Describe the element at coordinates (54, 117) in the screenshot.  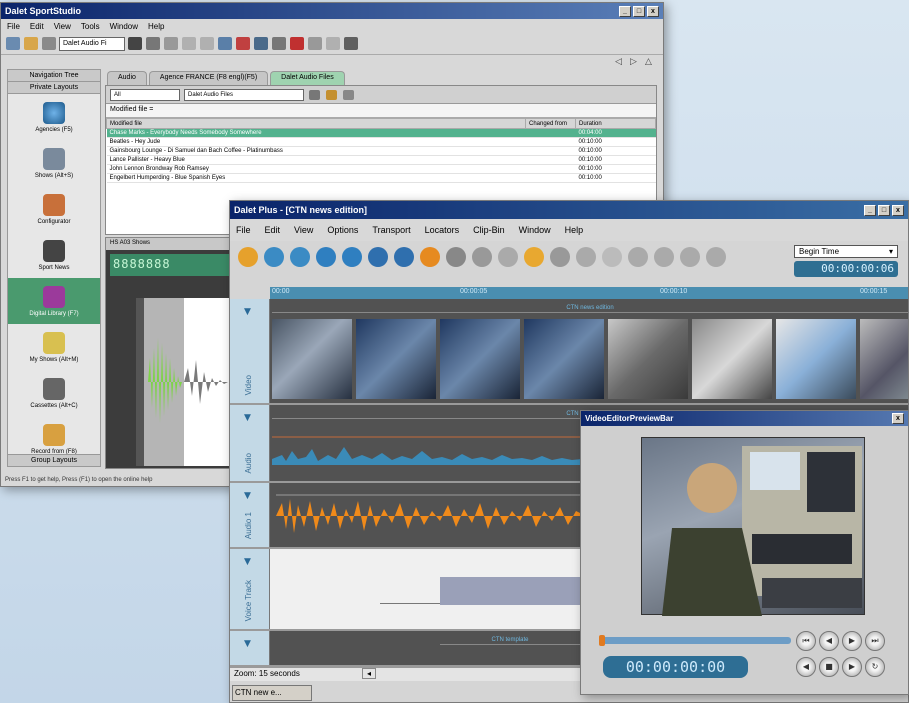
I see `nav-item-agencies: Agencies (F5)` at that location.